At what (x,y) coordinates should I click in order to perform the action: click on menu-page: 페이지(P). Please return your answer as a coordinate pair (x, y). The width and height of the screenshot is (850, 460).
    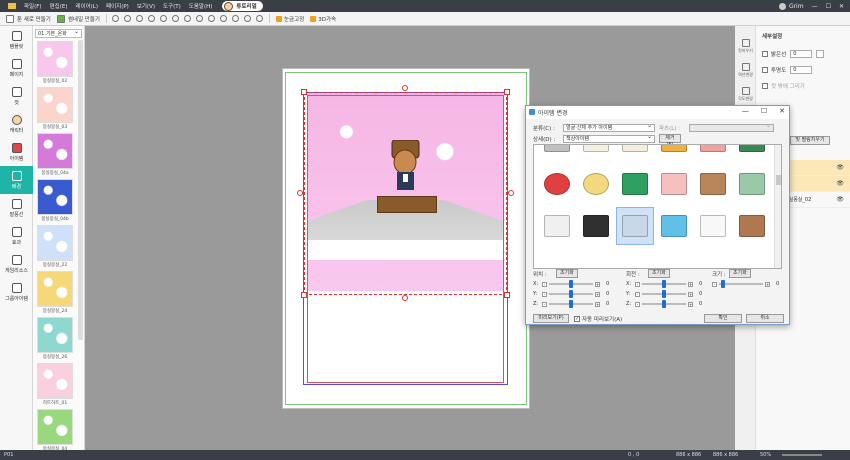
    Looking at the image, I should click on (117, 6).